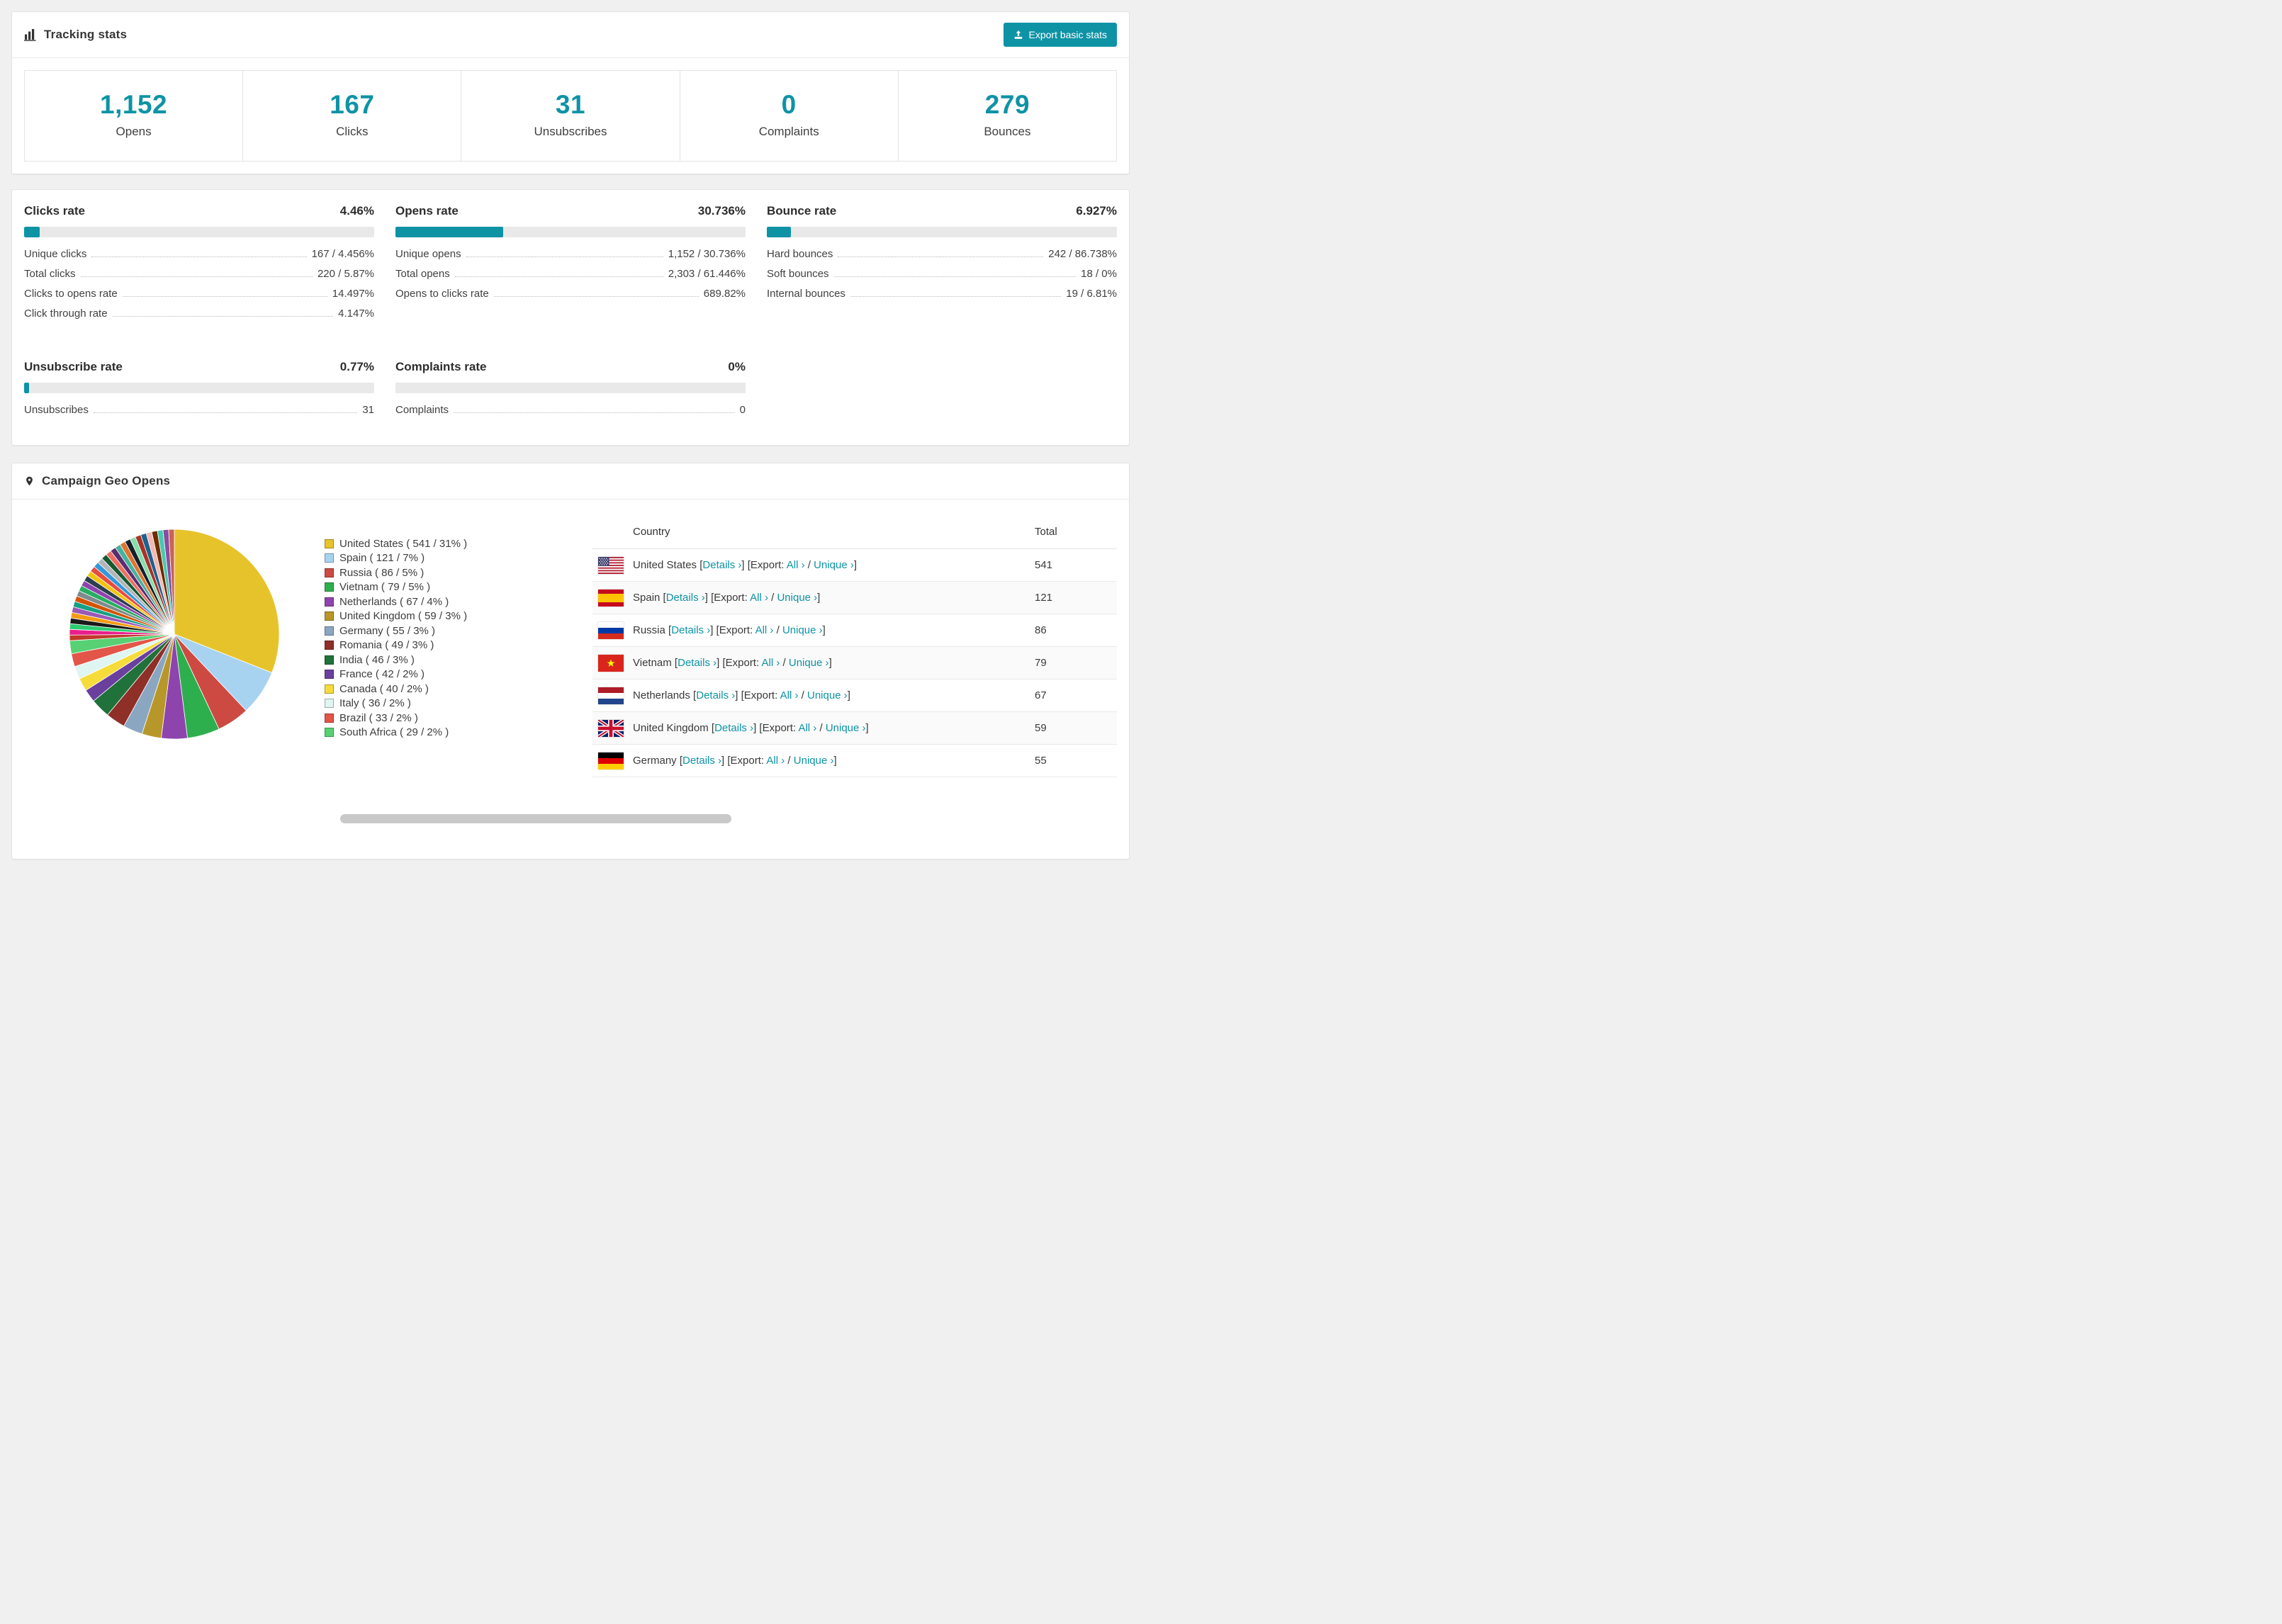  What do you see at coordinates (107, 480) in the screenshot?
I see `geo-card-title: Campaign Geo Opens` at bounding box center [107, 480].